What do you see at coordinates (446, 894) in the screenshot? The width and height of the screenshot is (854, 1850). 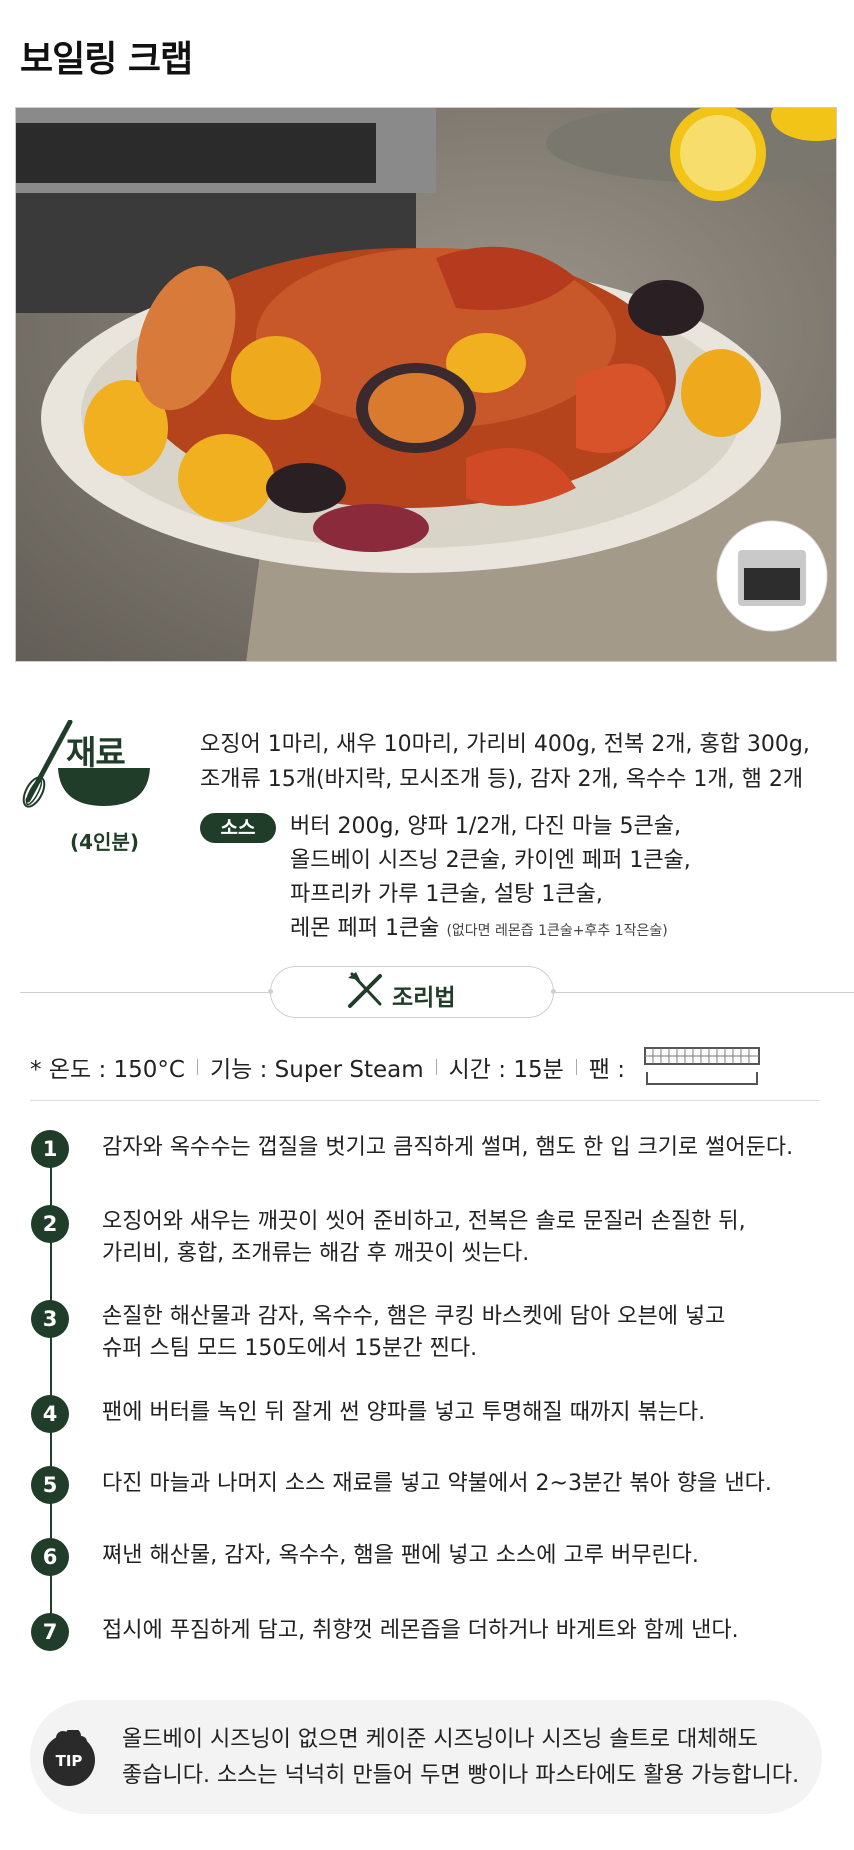 I see `sauce-line: 파프리카 가루 1큰술, 설탕 1큰술,` at bounding box center [446, 894].